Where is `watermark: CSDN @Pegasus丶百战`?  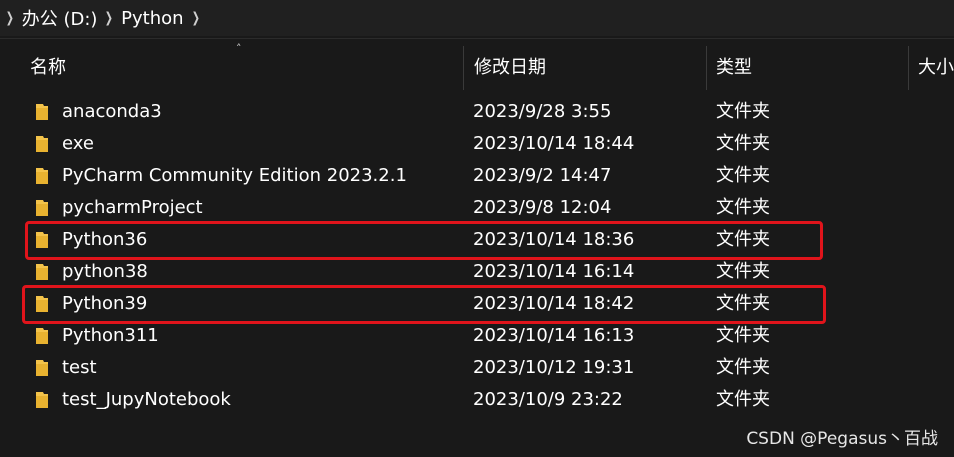
watermark: CSDN @Pegasus丶百战 is located at coordinates (842, 439).